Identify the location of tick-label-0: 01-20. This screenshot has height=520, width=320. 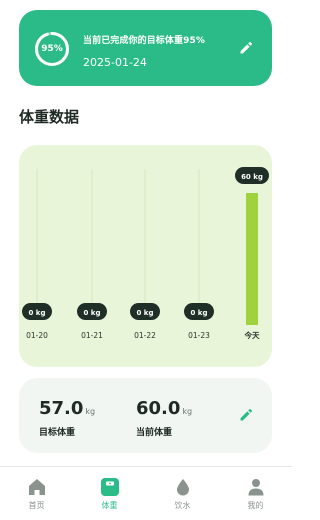
(37, 335).